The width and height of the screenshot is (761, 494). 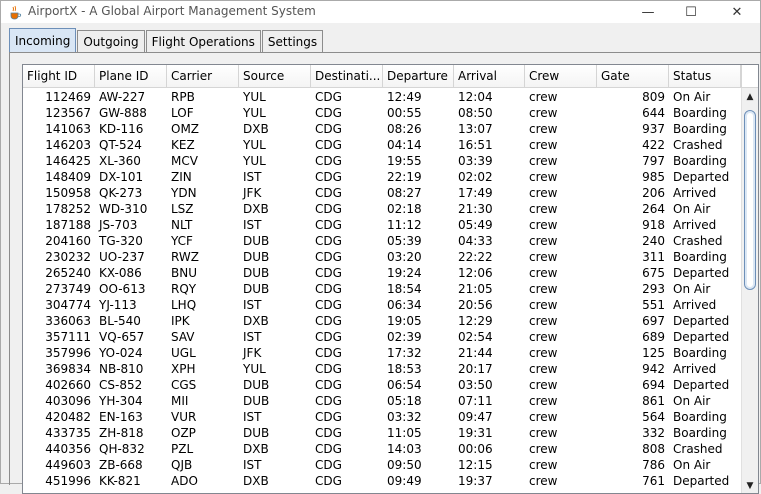 What do you see at coordinates (418, 76) in the screenshot?
I see `column-header-departure: Departure` at bounding box center [418, 76].